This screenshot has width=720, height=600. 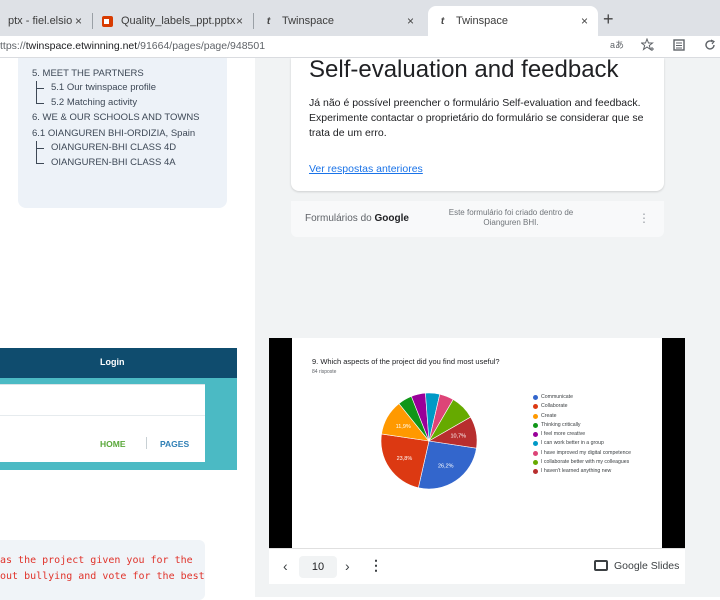 I want to click on sidebar-item-label: 5.2 Matching activity, so click(x=94, y=102).